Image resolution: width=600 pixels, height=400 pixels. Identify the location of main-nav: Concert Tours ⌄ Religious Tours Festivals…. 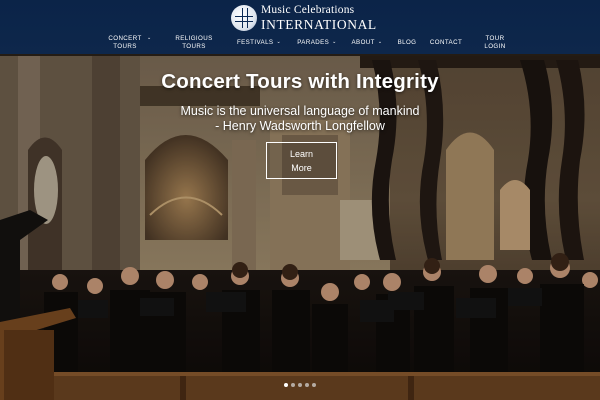
(300, 42).